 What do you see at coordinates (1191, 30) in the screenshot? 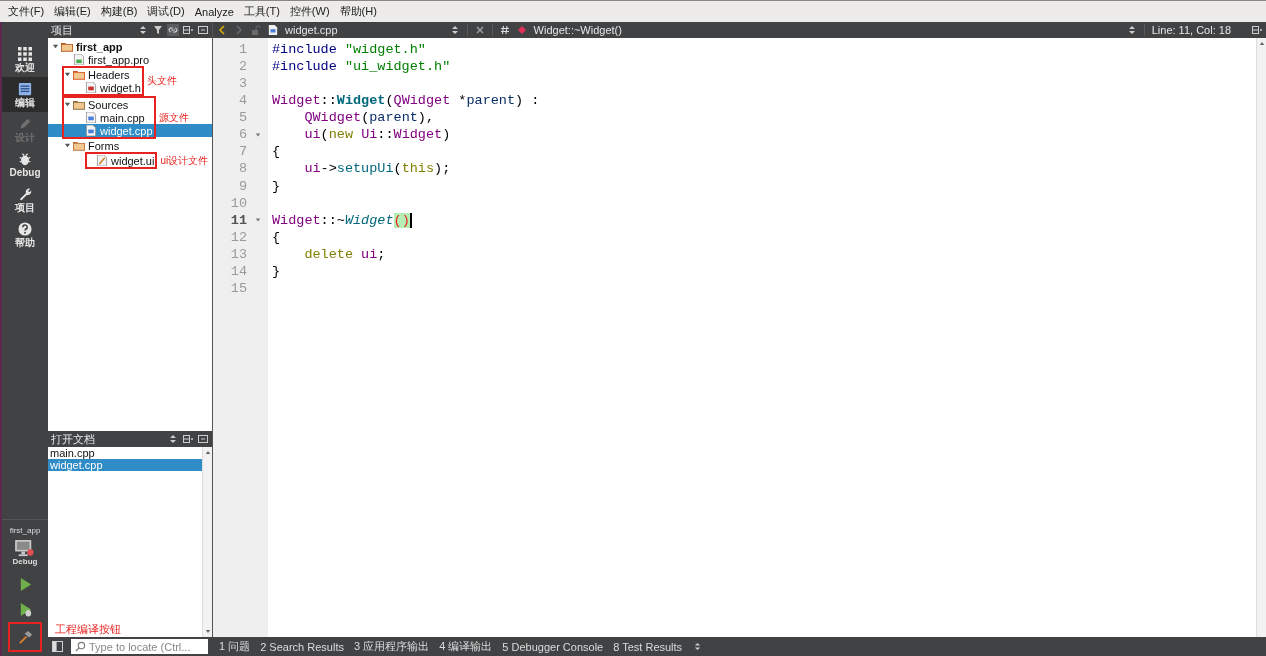
I see `cursor-position: Line: 11, Col: 18` at bounding box center [1191, 30].